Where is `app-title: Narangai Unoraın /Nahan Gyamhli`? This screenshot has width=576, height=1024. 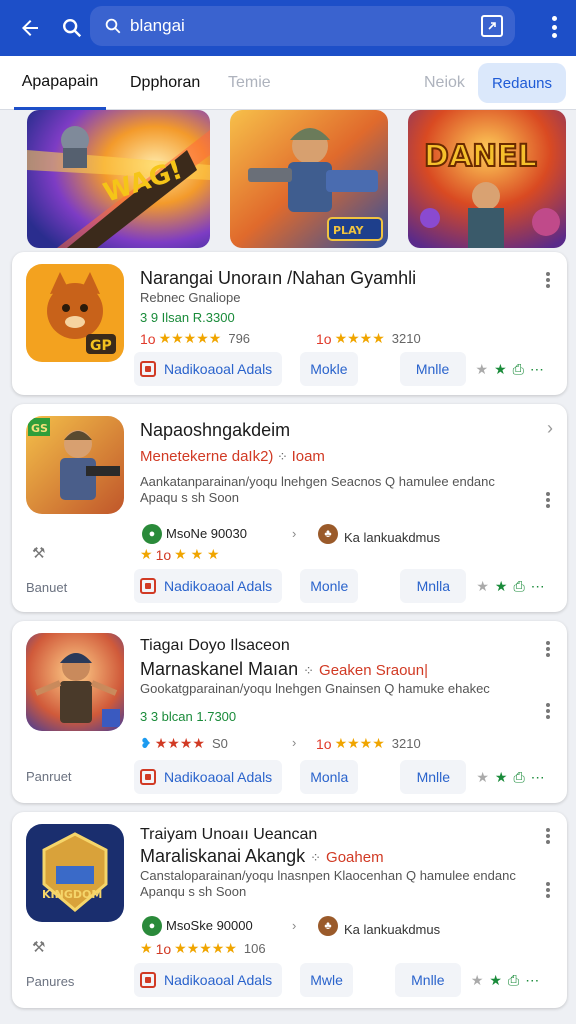
app-title: Narangai Unoraın /Nahan Gyamhli is located at coordinates (278, 278).